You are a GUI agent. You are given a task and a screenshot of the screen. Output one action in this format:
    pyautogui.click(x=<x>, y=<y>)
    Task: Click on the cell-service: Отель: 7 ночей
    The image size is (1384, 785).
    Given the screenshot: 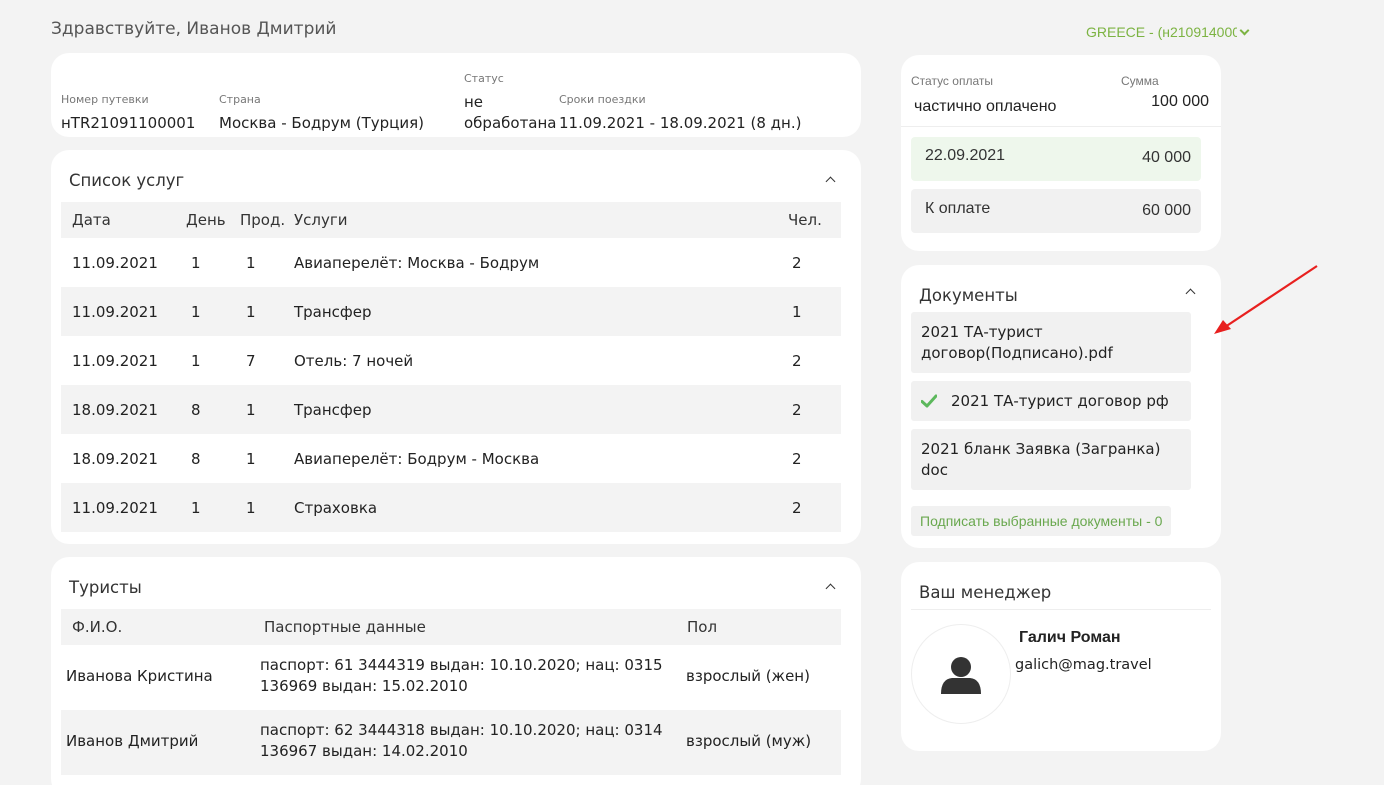 What is the action you would take?
    pyautogui.click(x=354, y=360)
    